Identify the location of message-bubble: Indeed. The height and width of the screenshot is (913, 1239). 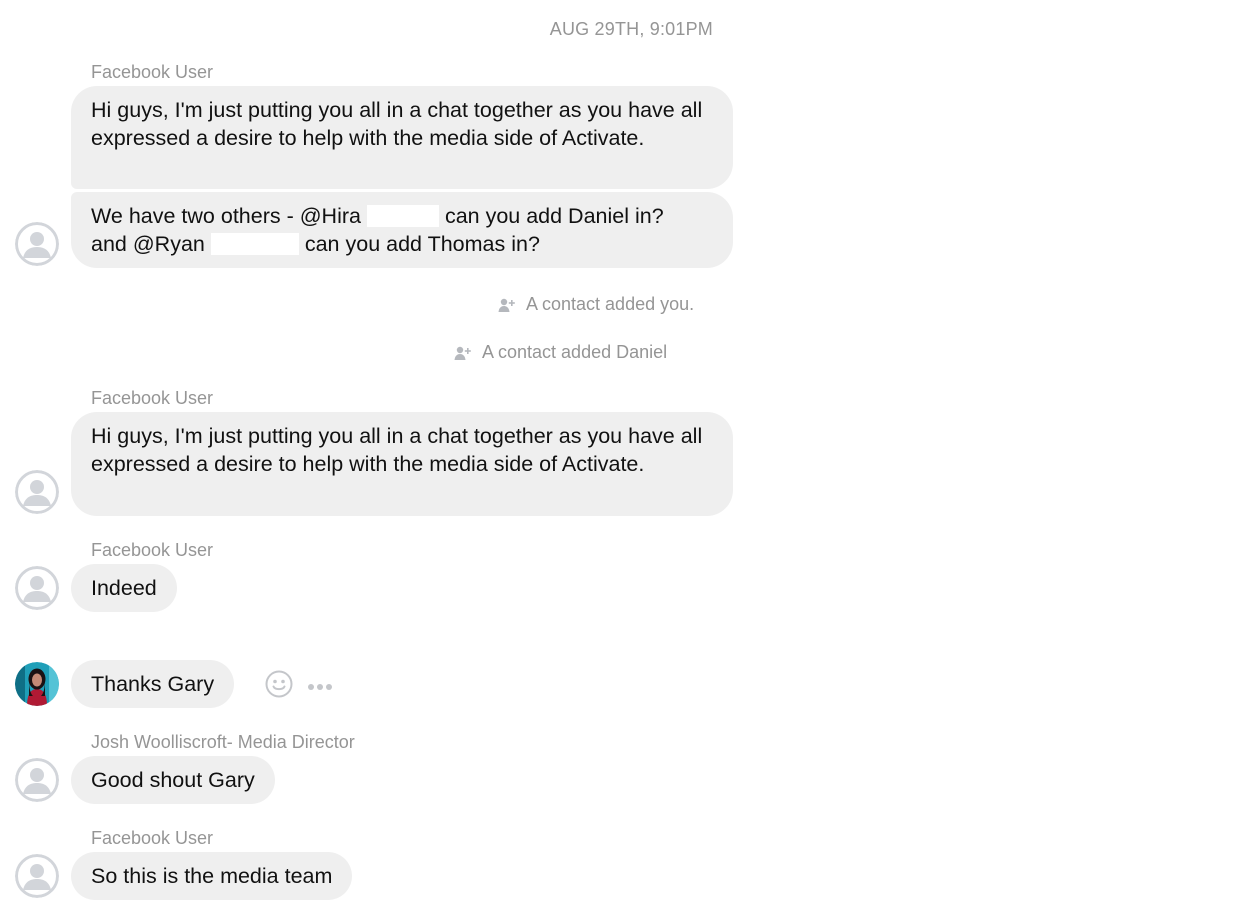
(124, 588).